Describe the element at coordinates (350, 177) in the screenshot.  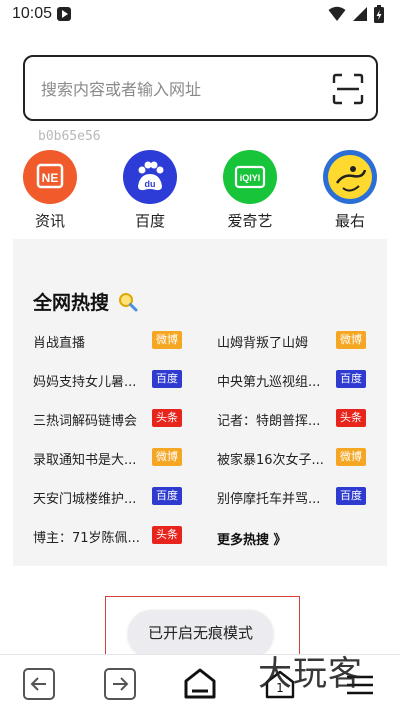
I see `zuiyou-icon` at that location.